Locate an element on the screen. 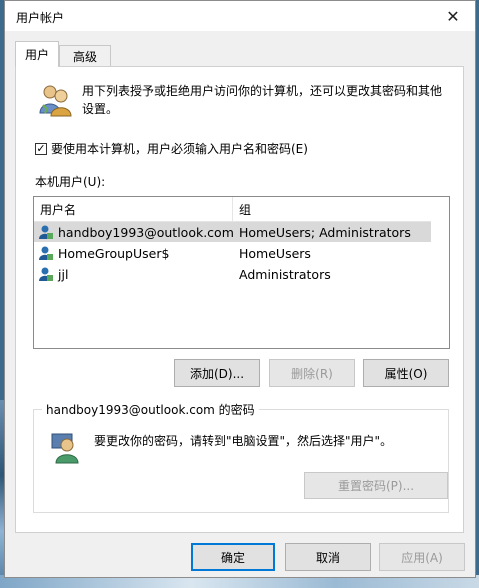 The image size is (479, 588). column-header-username: 用户名 is located at coordinates (133, 209).